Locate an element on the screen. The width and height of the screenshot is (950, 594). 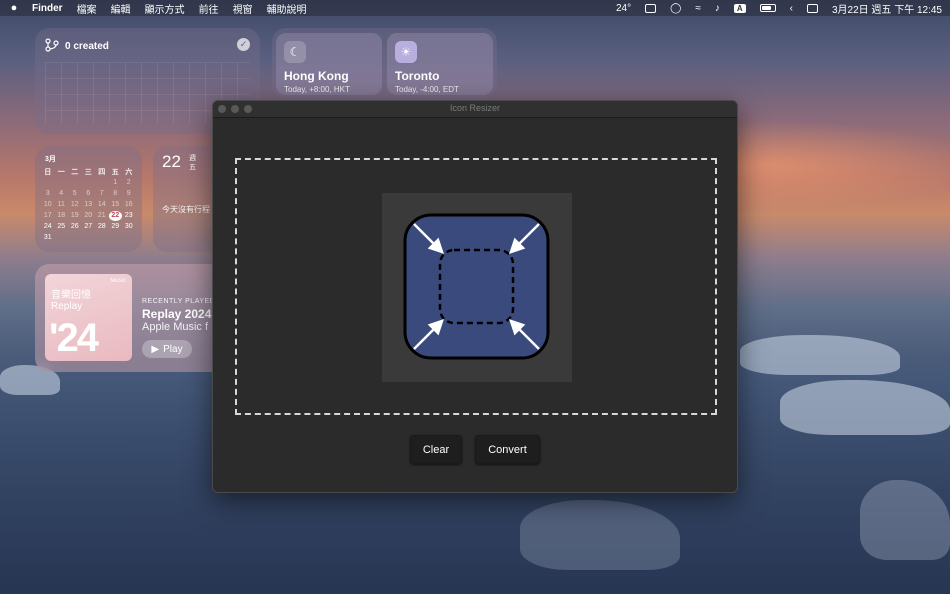
calendar-day: 11 is located at coordinates (61, 204).